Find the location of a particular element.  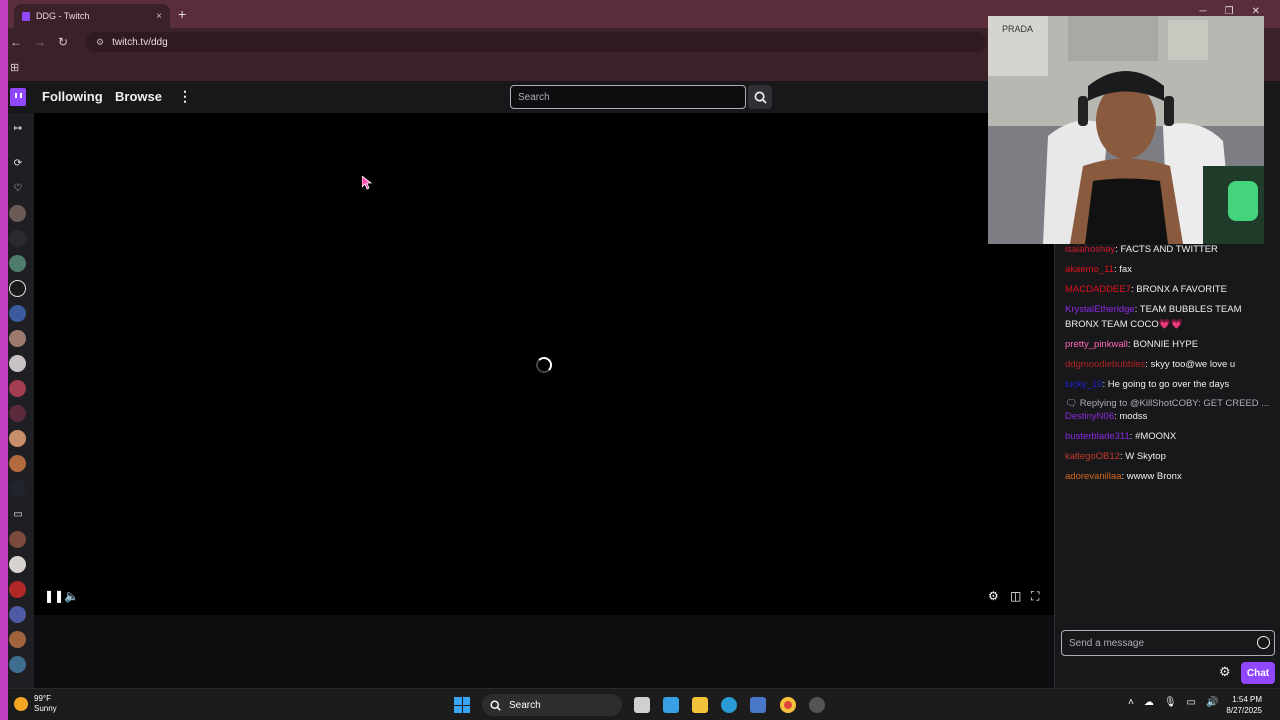

emote-picker-icon is located at coordinates (1263, 642).